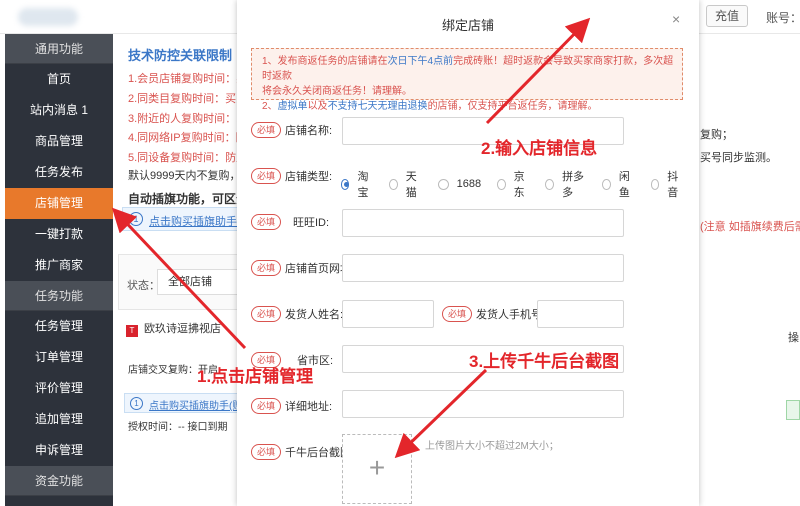 The width and height of the screenshot is (800, 506). I want to click on auth-time-text: 授权时间：-- 接口到期, so click(178, 427).